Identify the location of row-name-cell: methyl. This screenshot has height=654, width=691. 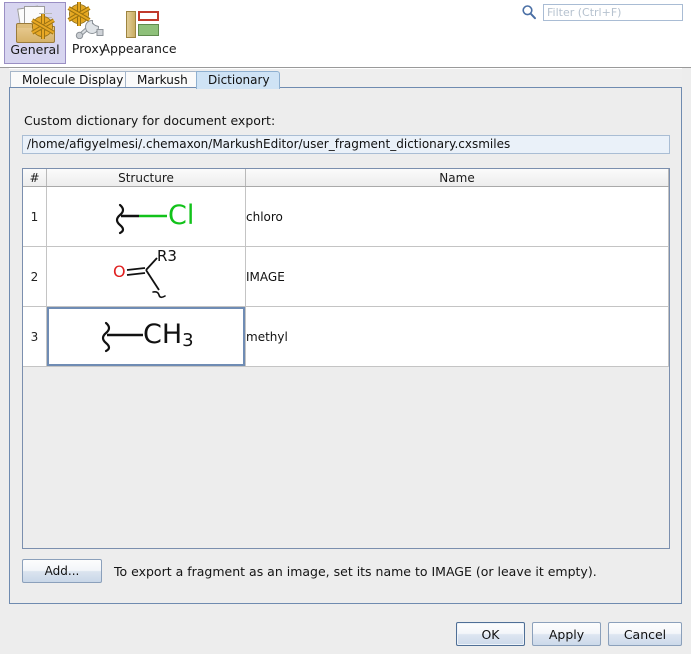
(457, 336).